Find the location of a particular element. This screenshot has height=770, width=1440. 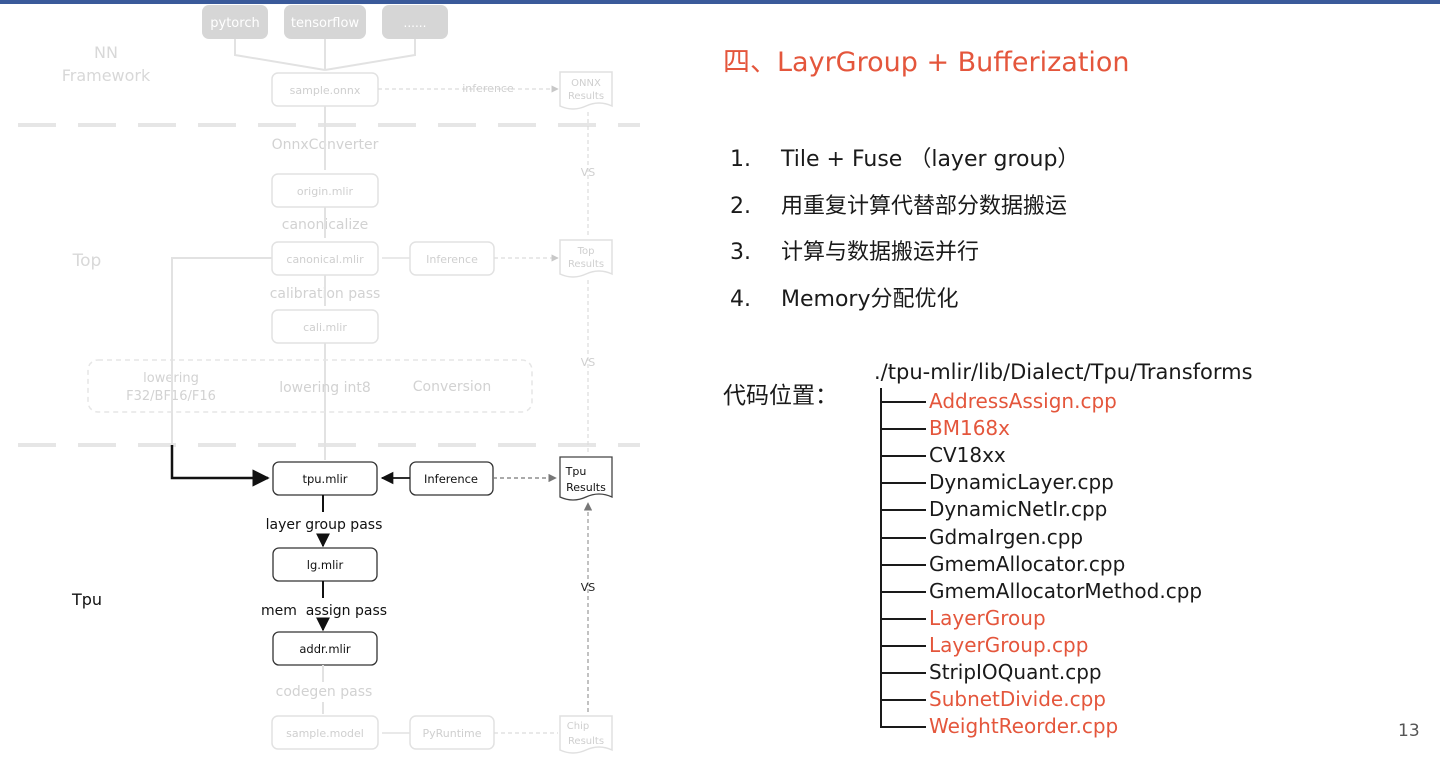

label-nn: NN is located at coordinates (106, 52).